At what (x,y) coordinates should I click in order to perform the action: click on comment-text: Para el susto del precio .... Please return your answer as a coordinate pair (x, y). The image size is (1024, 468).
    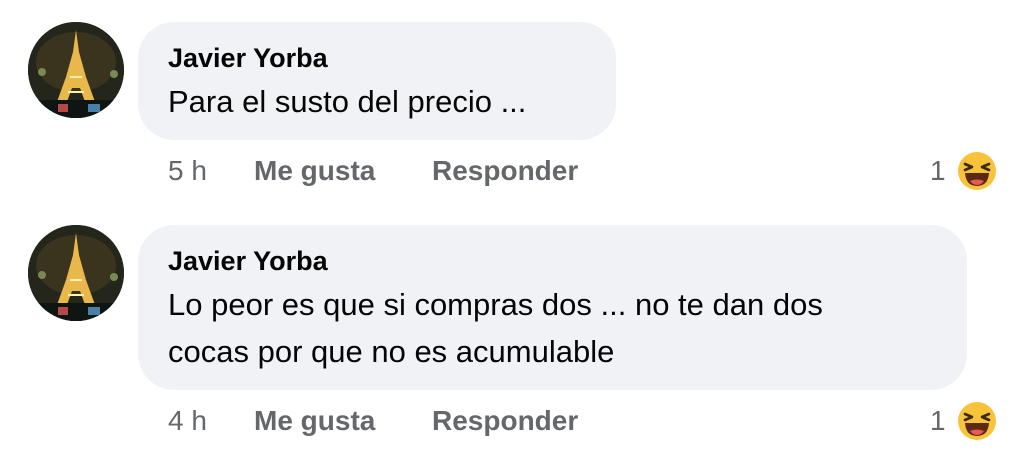
    Looking at the image, I should click on (347, 101).